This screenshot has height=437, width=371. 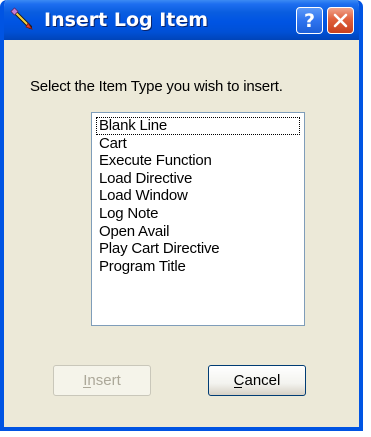 I want to click on cancel-button: Cancel, so click(x=257, y=380).